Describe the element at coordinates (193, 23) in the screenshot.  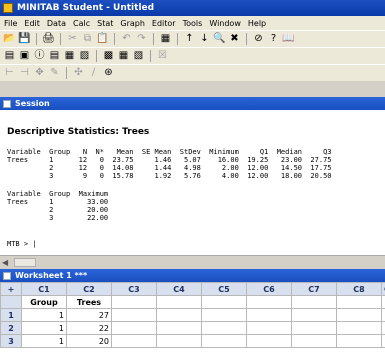
I see `menu-tools: Tools` at that location.